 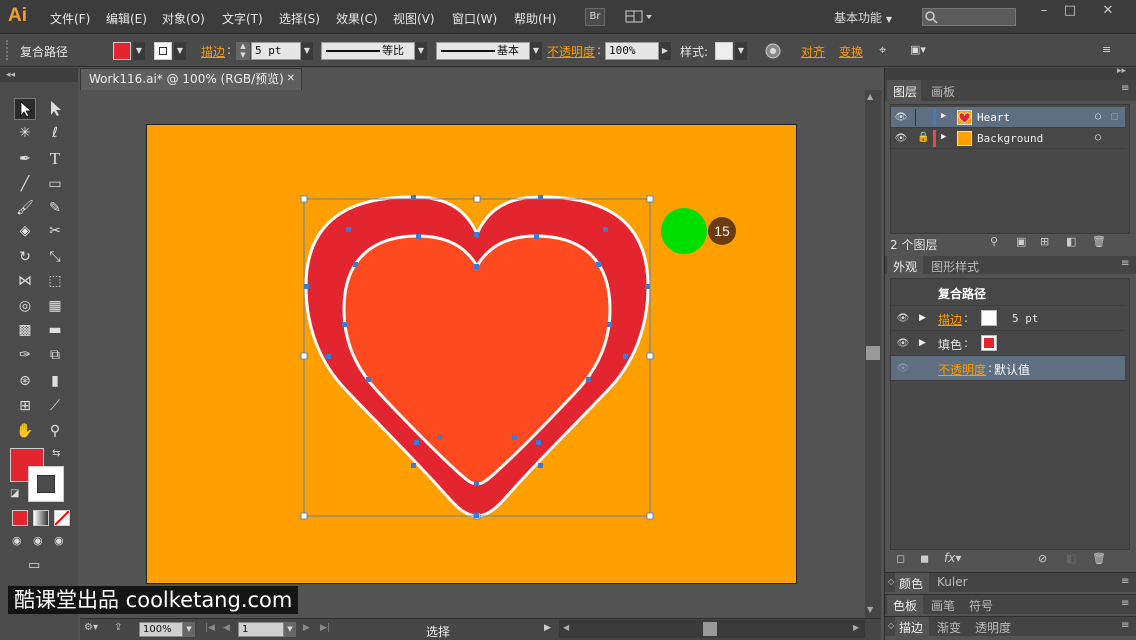 I want to click on opacity-link: 不透明度, so click(x=962, y=369).